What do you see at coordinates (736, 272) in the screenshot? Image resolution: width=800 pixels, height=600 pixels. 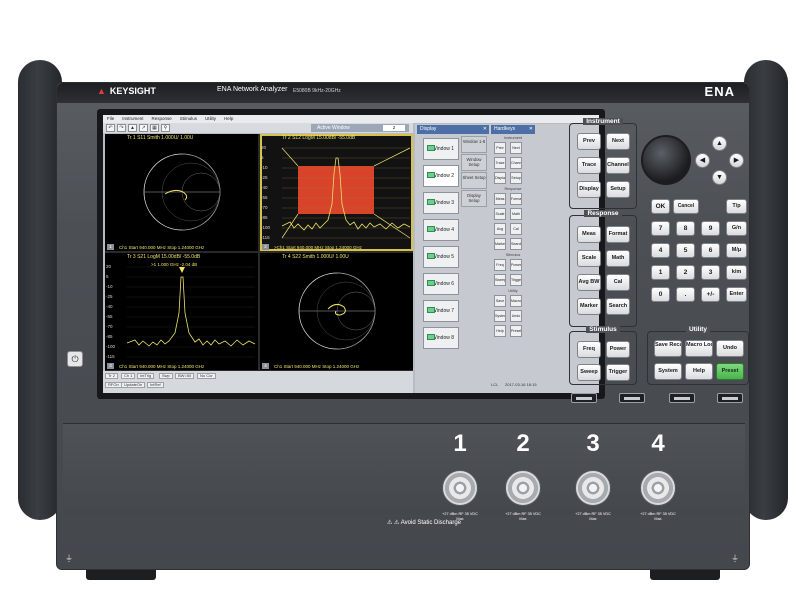 I see `unit-k-m-key: k/m` at bounding box center [736, 272].